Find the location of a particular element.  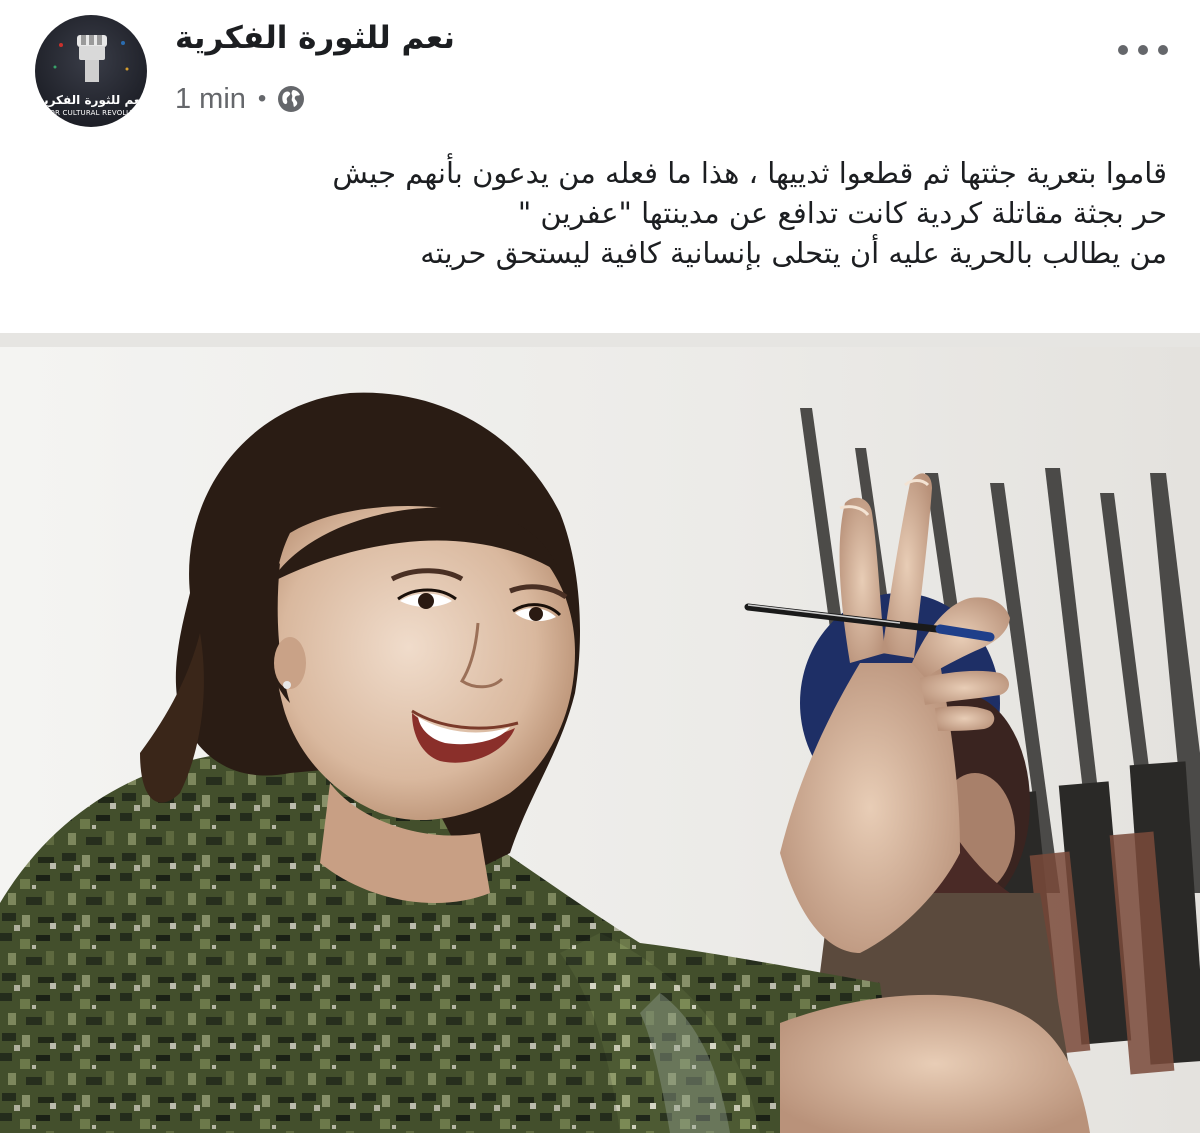

more-options-button is located at coordinates (1143, 50).